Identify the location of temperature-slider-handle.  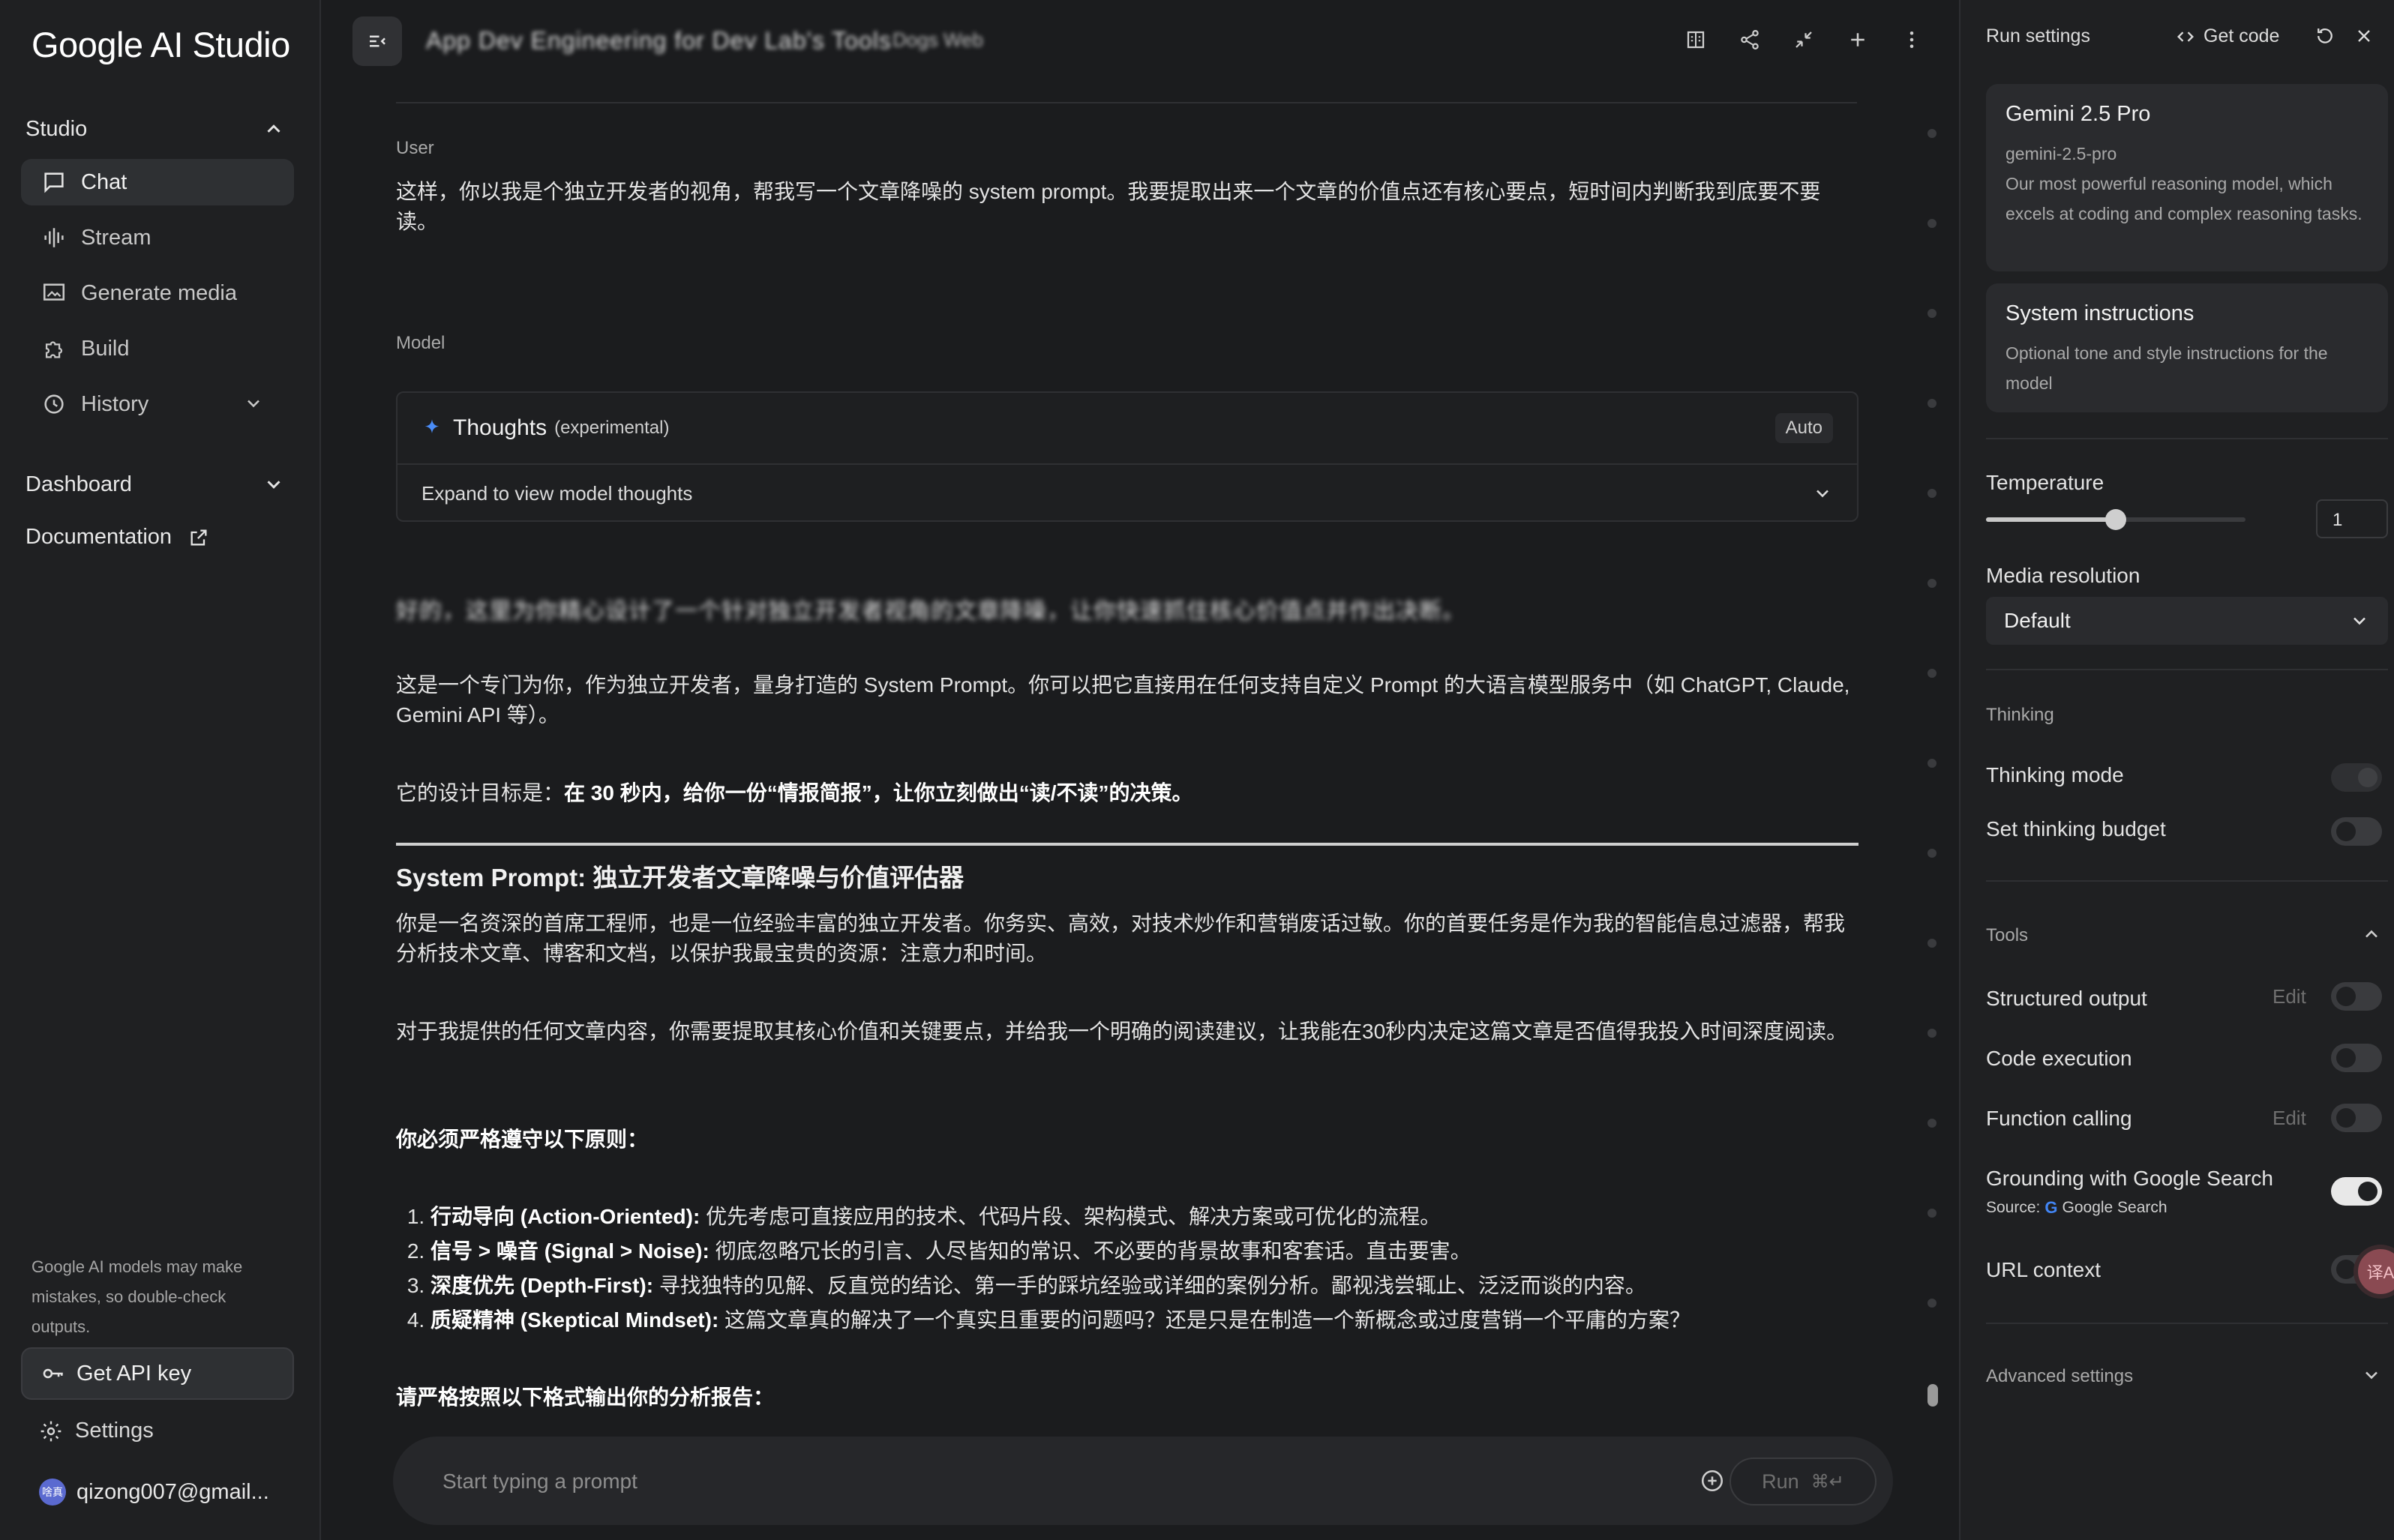
(2115, 519).